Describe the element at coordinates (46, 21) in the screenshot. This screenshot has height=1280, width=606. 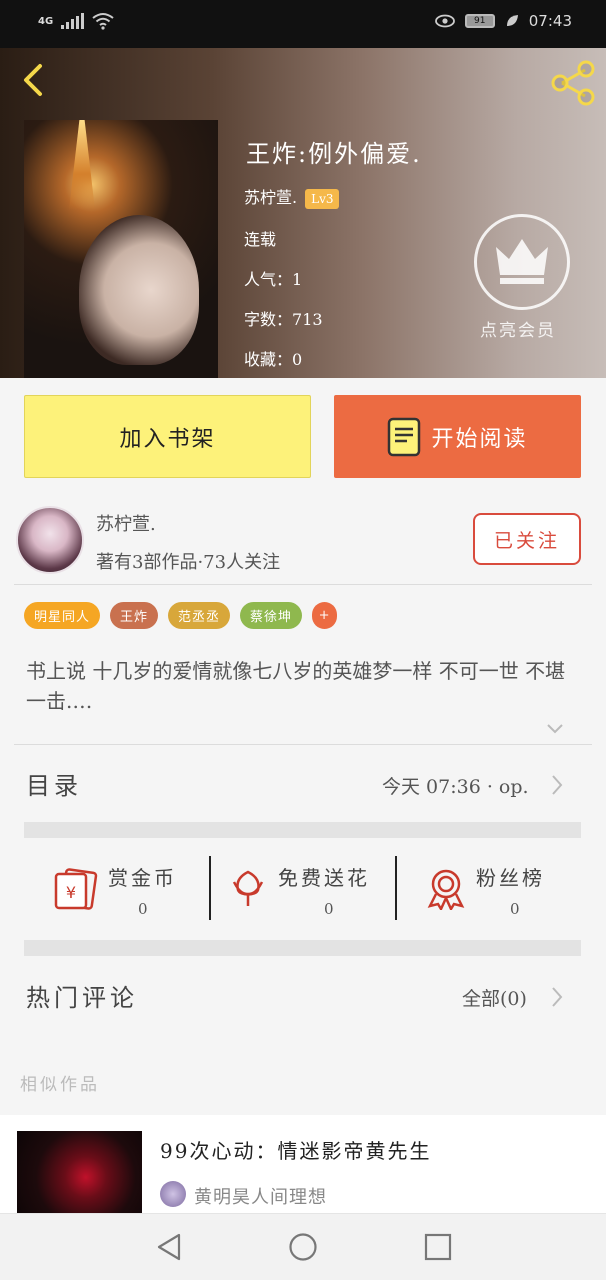
I see `network-label: 4G` at that location.